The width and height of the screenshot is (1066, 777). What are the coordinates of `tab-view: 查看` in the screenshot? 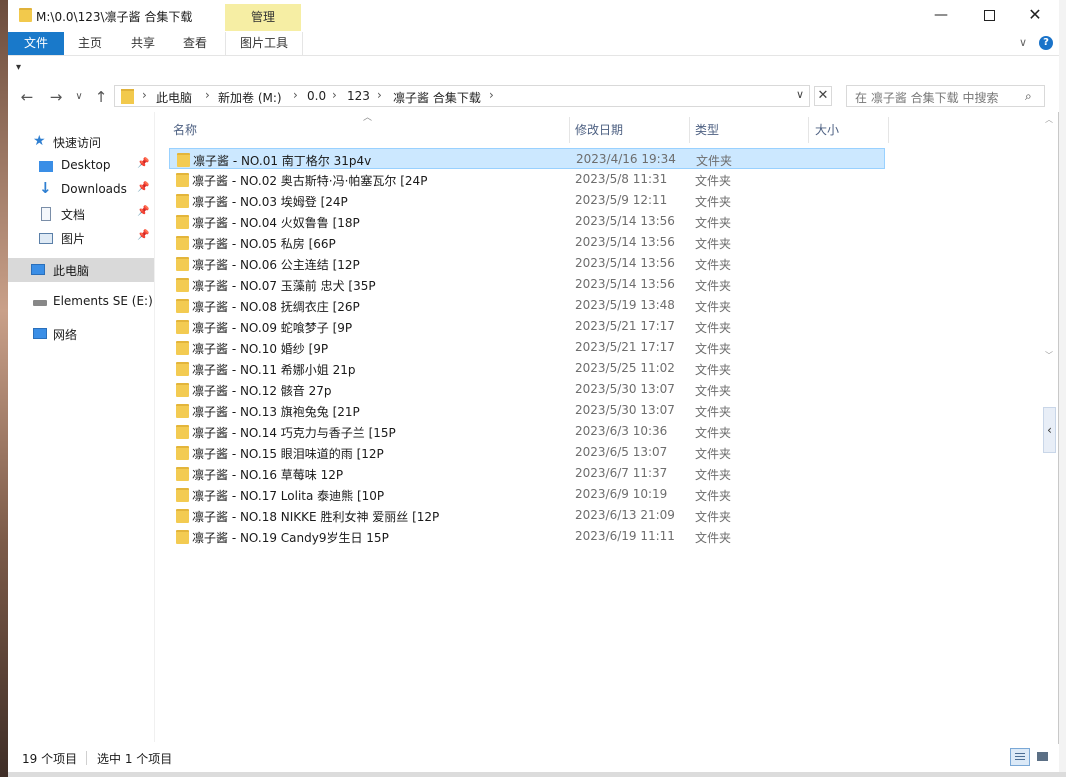 It's located at (195, 43).